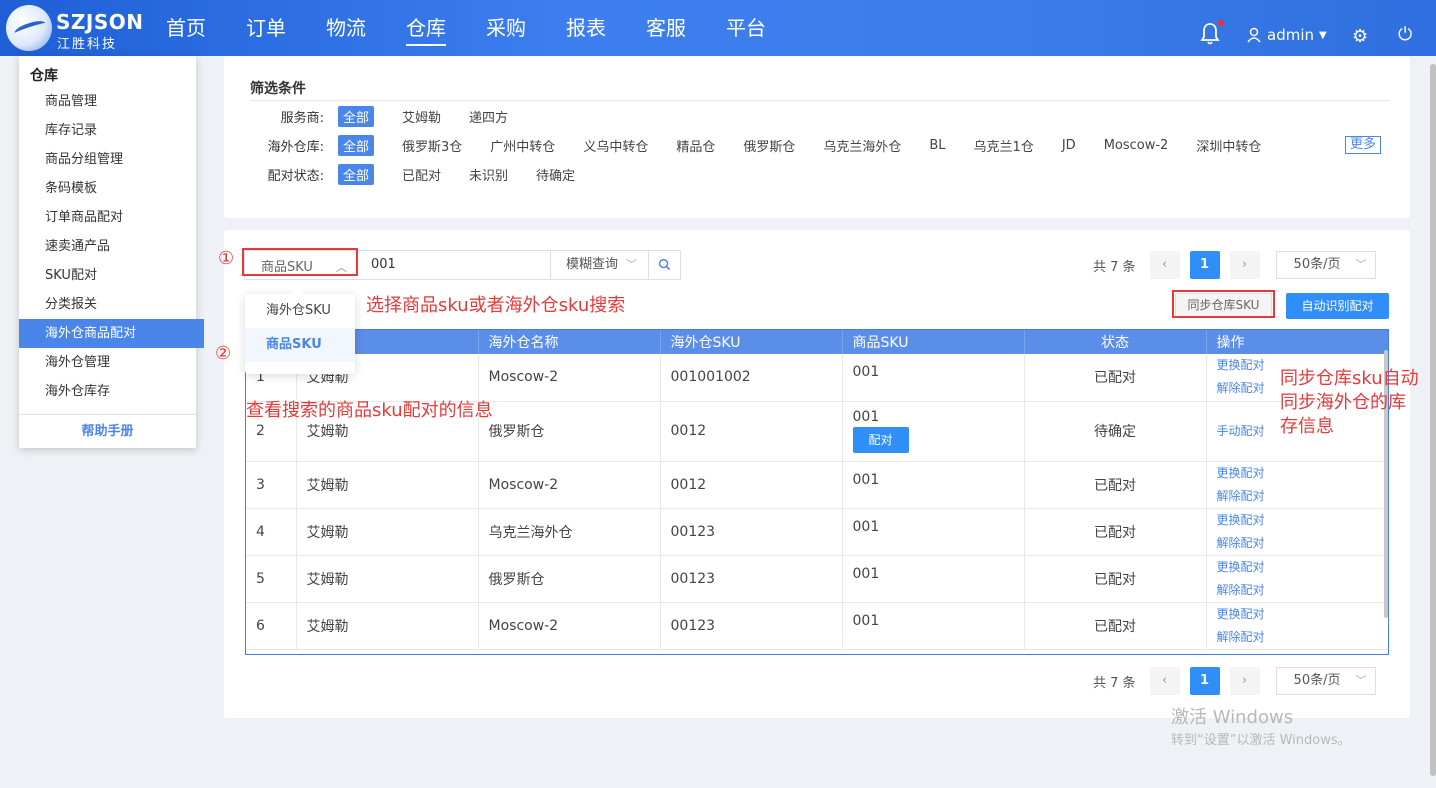 Image resolution: width=1436 pixels, height=788 pixels. What do you see at coordinates (107, 304) in the screenshot?
I see `sidebar-item-customs: 分类报关` at bounding box center [107, 304].